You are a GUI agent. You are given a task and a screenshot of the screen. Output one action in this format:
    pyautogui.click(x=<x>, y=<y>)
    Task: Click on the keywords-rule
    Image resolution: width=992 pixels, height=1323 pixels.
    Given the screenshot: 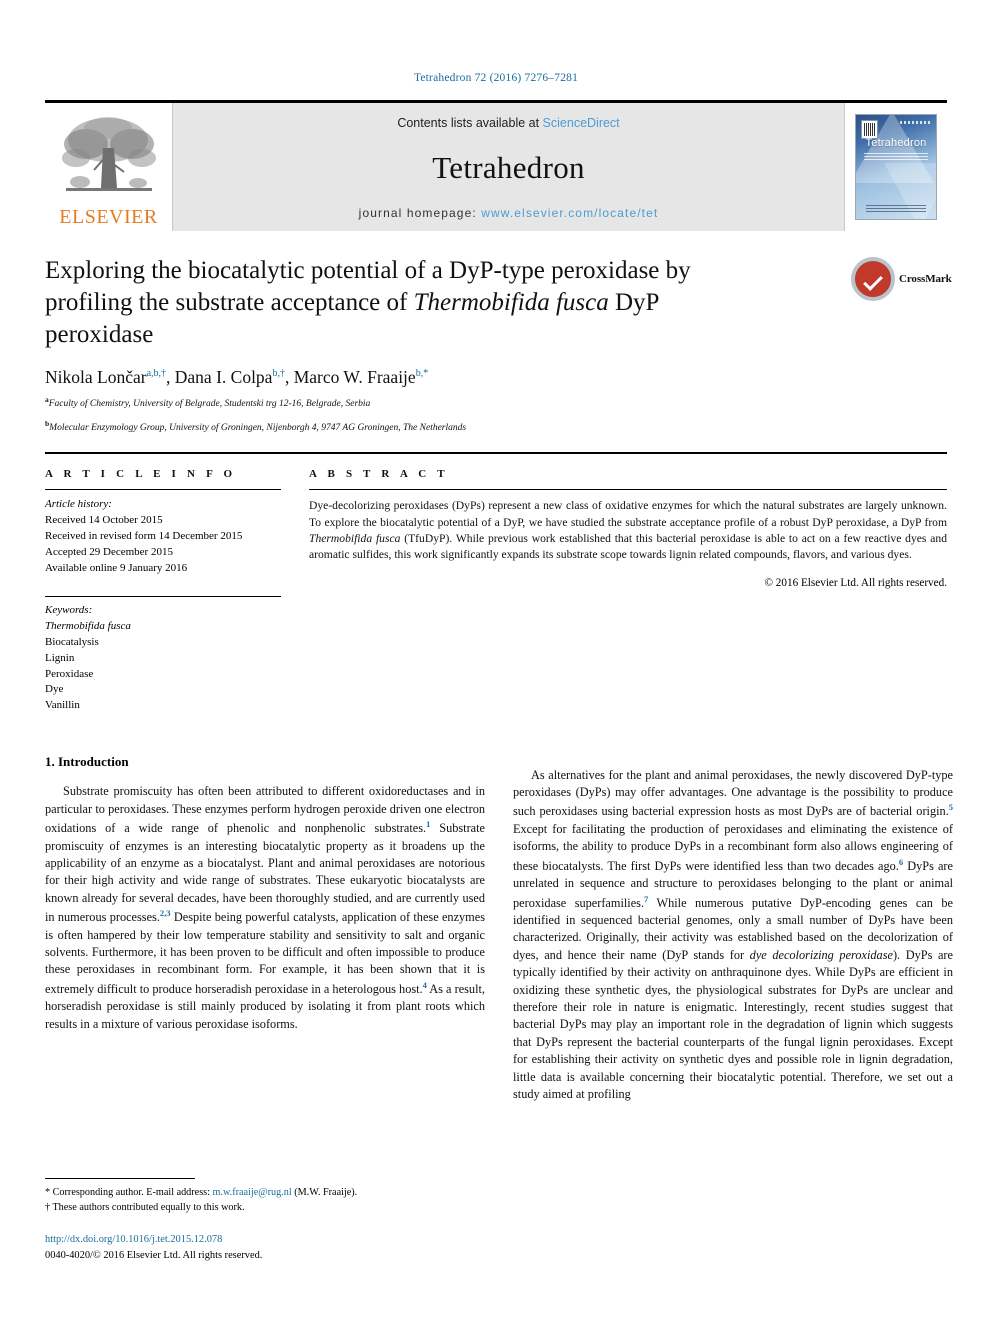 What is the action you would take?
    pyautogui.click(x=163, y=596)
    